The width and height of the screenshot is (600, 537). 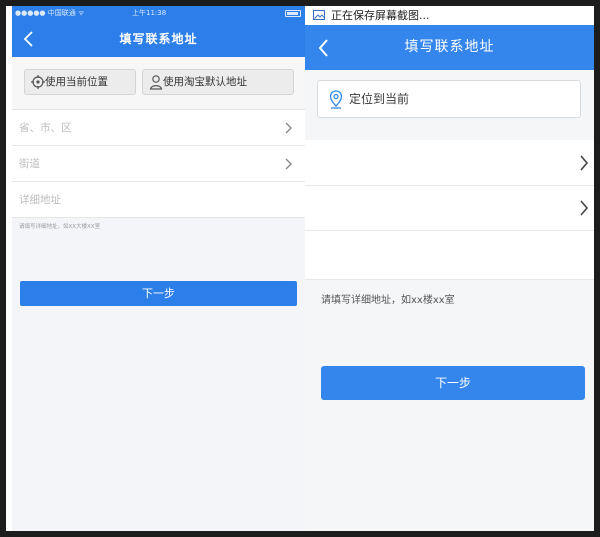 What do you see at coordinates (319, 15) in the screenshot?
I see `image-icon` at bounding box center [319, 15].